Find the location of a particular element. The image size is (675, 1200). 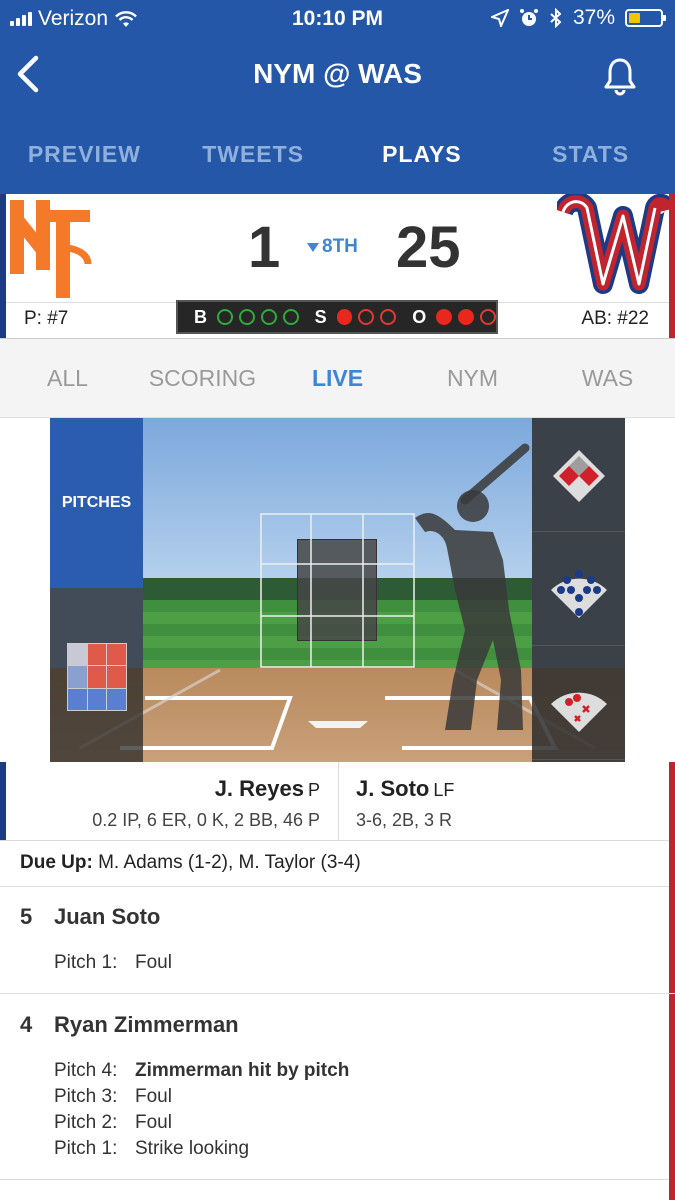

away-color-bar is located at coordinates (3, 801).